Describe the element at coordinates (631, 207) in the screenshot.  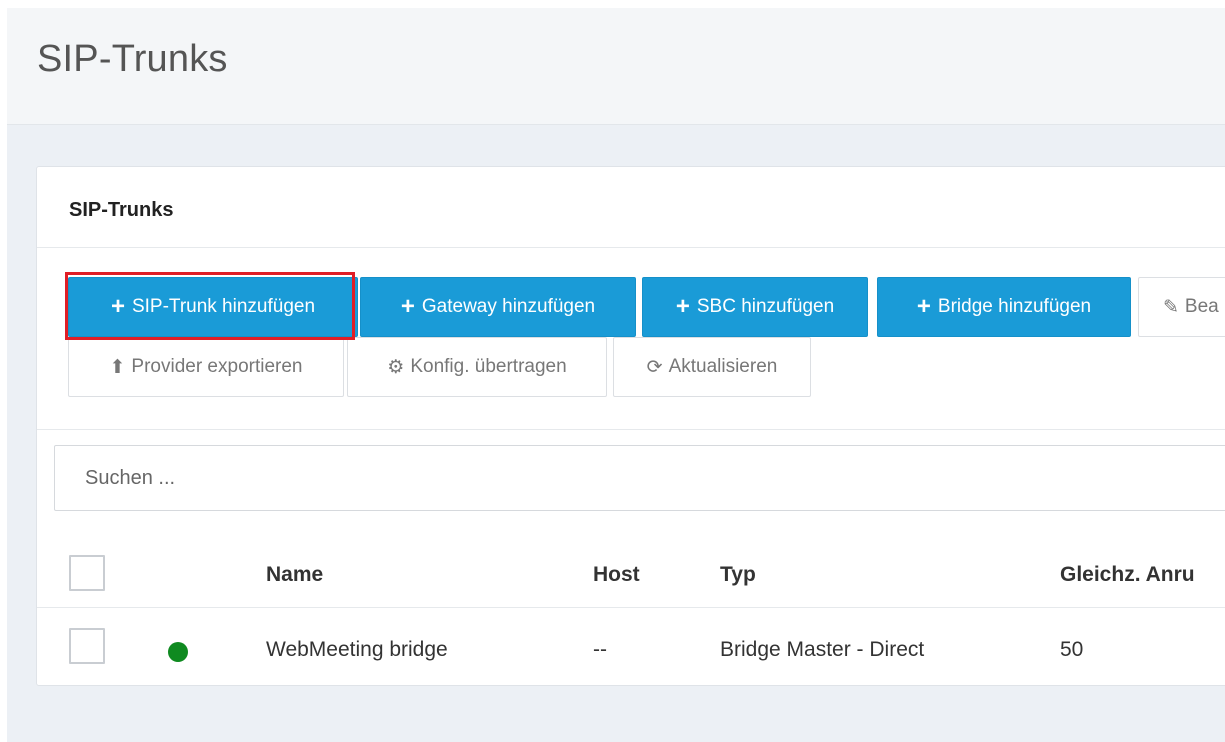
I see `panel-heading: SIP-Trunks` at that location.